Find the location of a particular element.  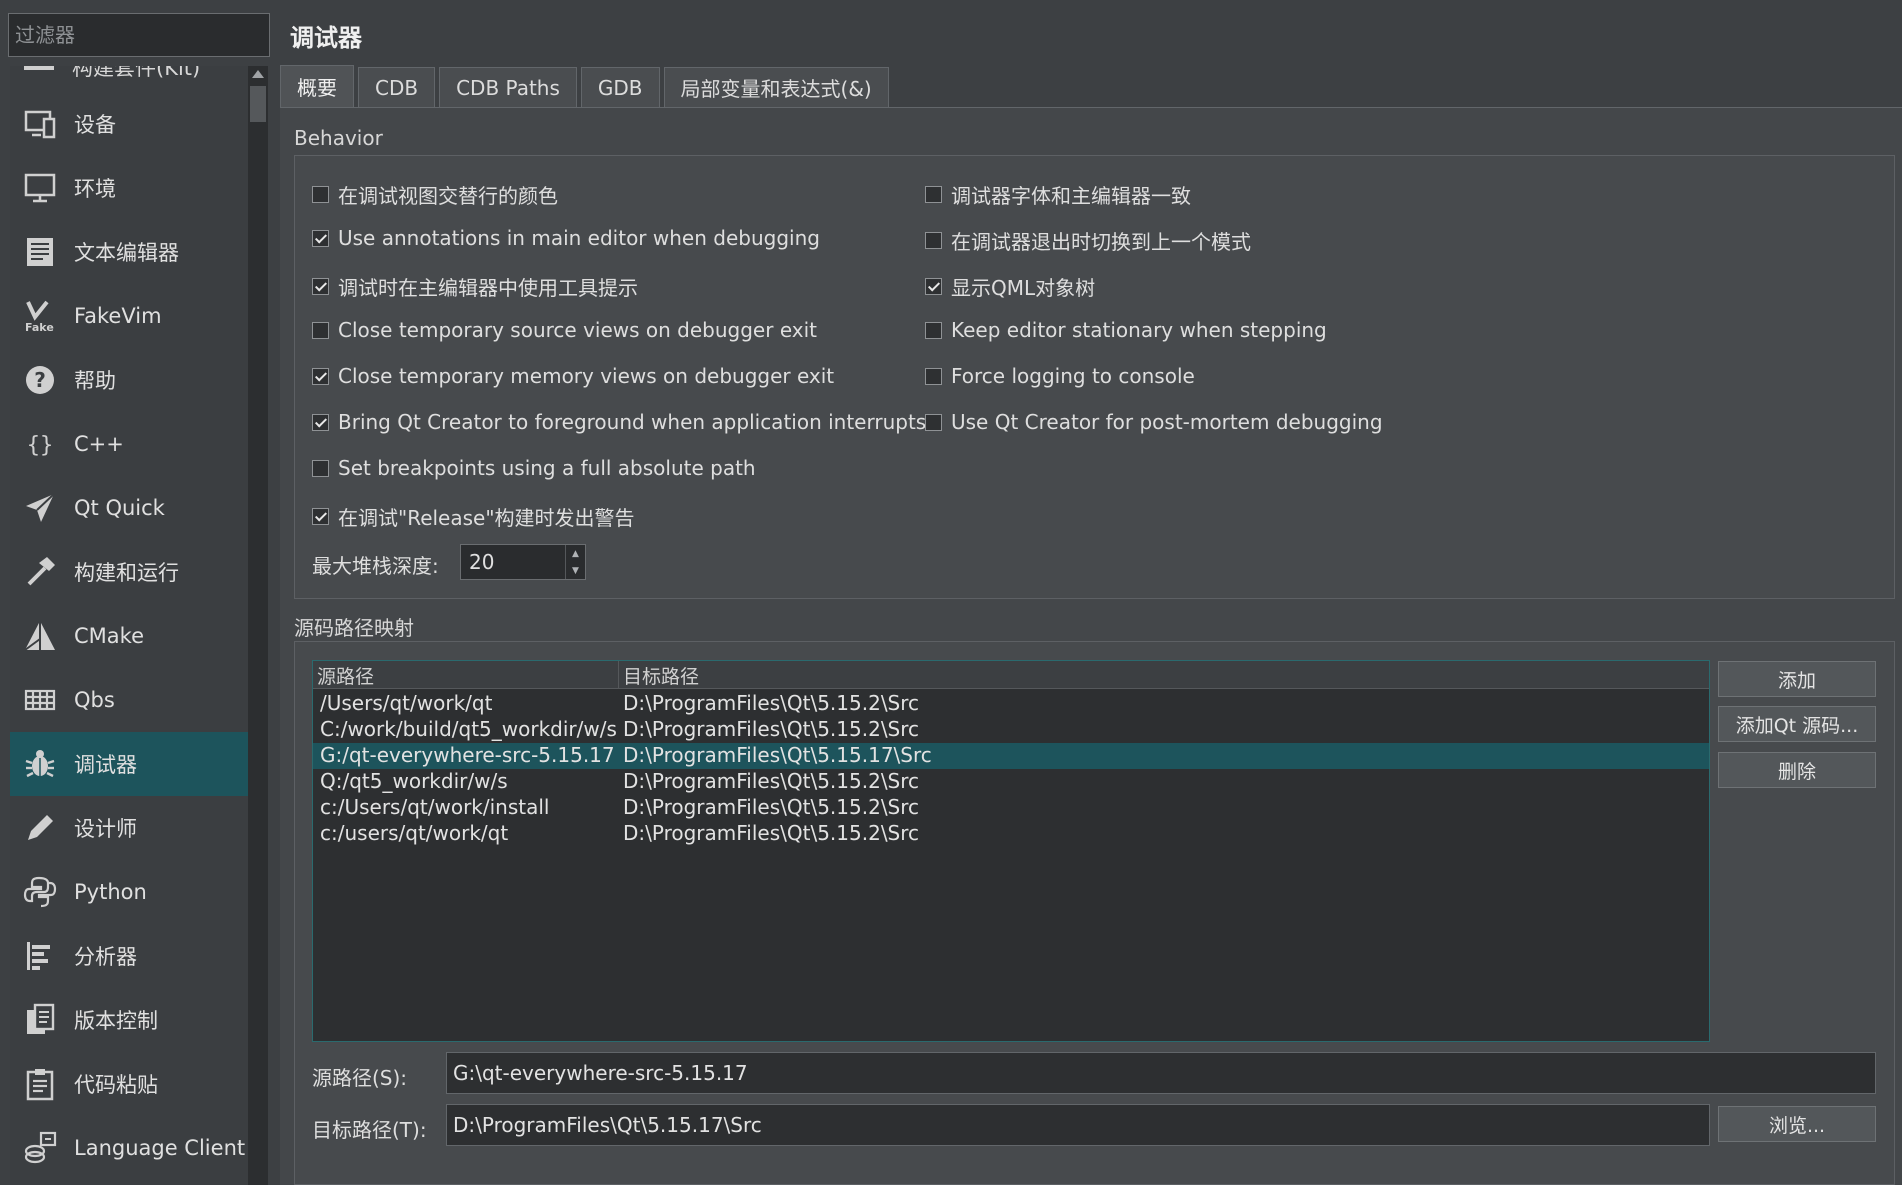

sidebar-item: Qbs is located at coordinates (129, 700).